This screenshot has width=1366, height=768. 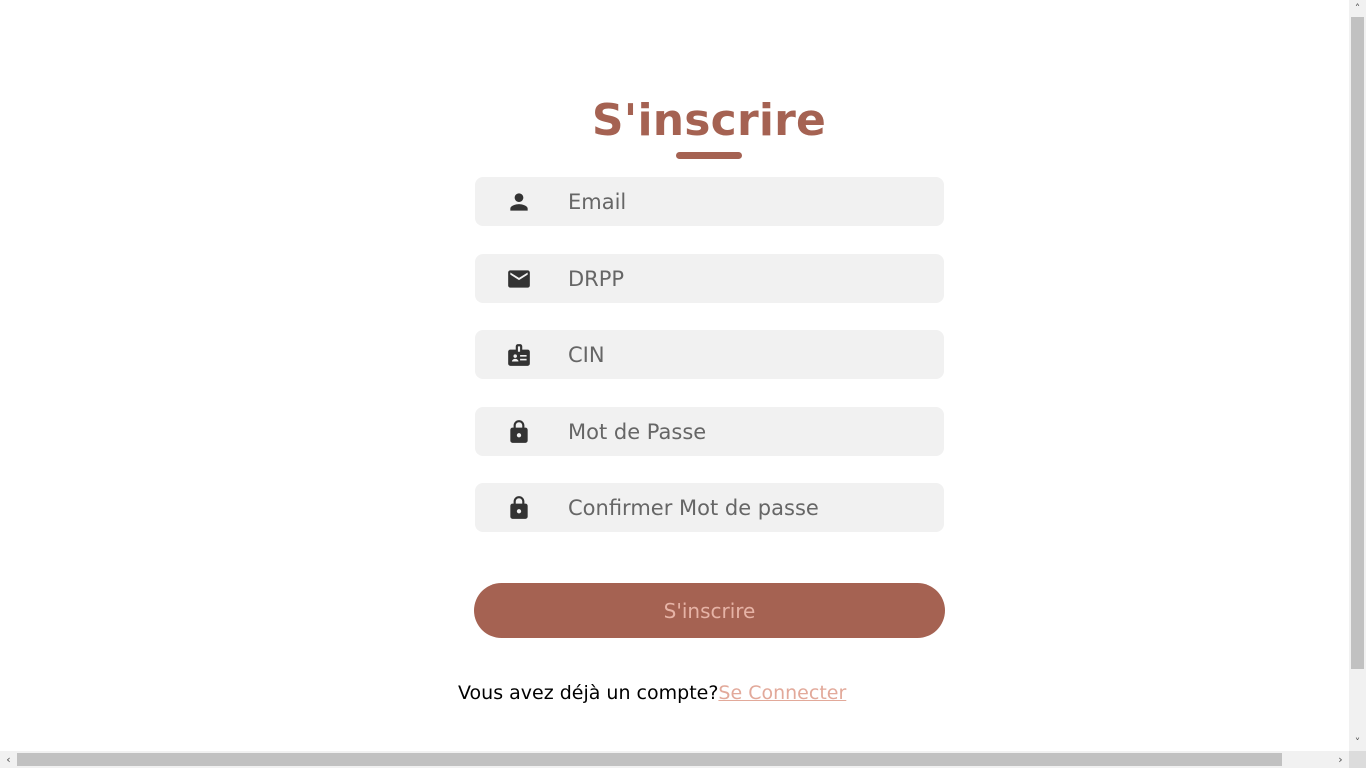 What do you see at coordinates (519, 355) in the screenshot?
I see `id-badge-icon` at bounding box center [519, 355].